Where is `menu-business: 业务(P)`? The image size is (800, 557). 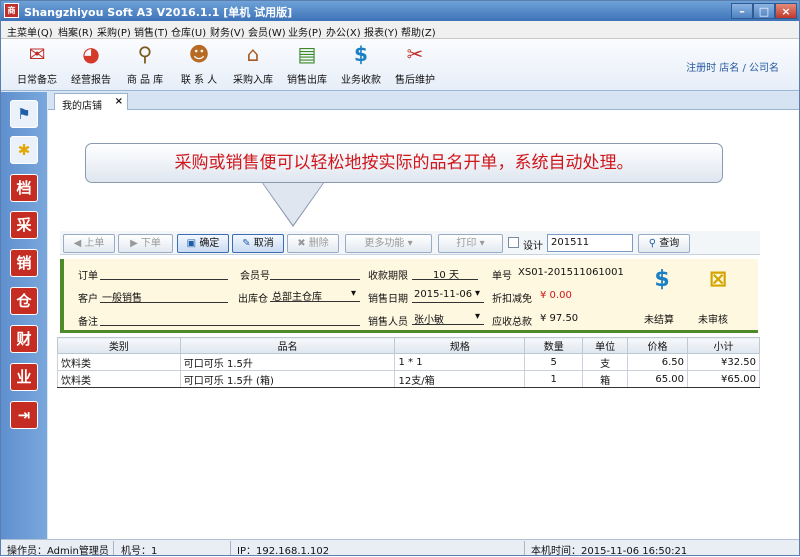 menu-business: 业务(P) is located at coordinates (305, 31).